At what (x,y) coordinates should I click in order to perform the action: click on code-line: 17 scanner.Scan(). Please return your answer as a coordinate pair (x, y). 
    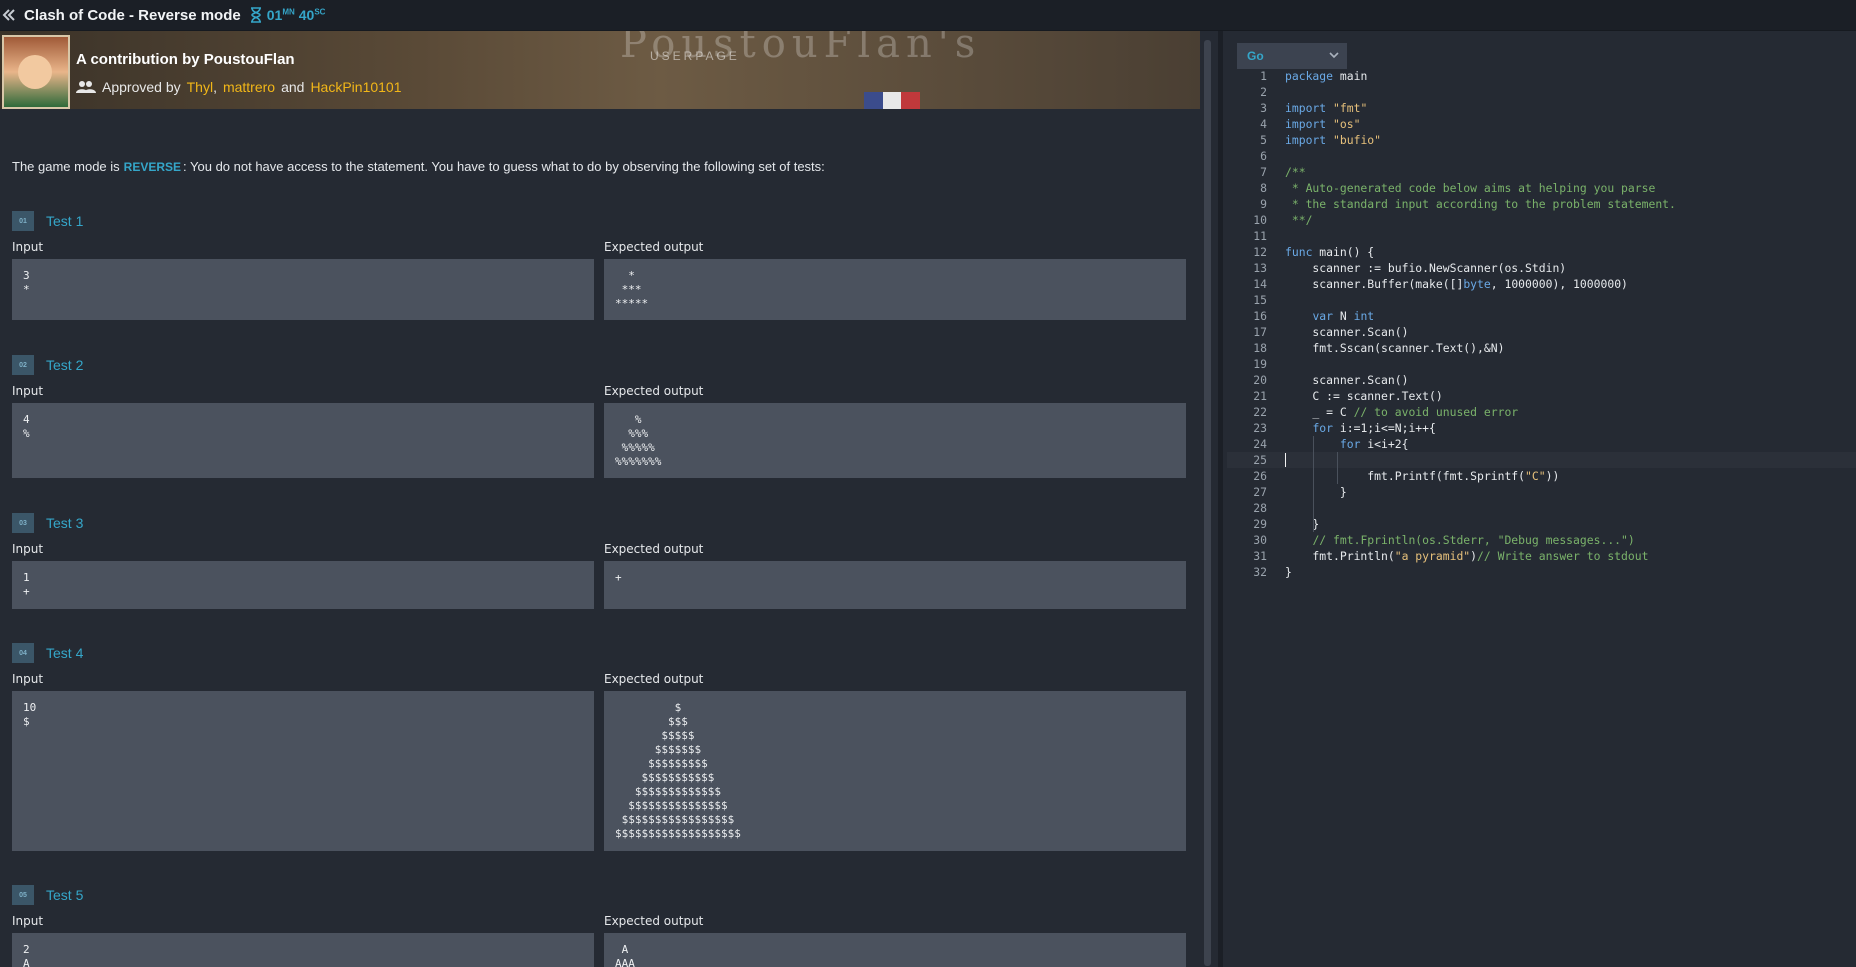
    Looking at the image, I should click on (1541, 332).